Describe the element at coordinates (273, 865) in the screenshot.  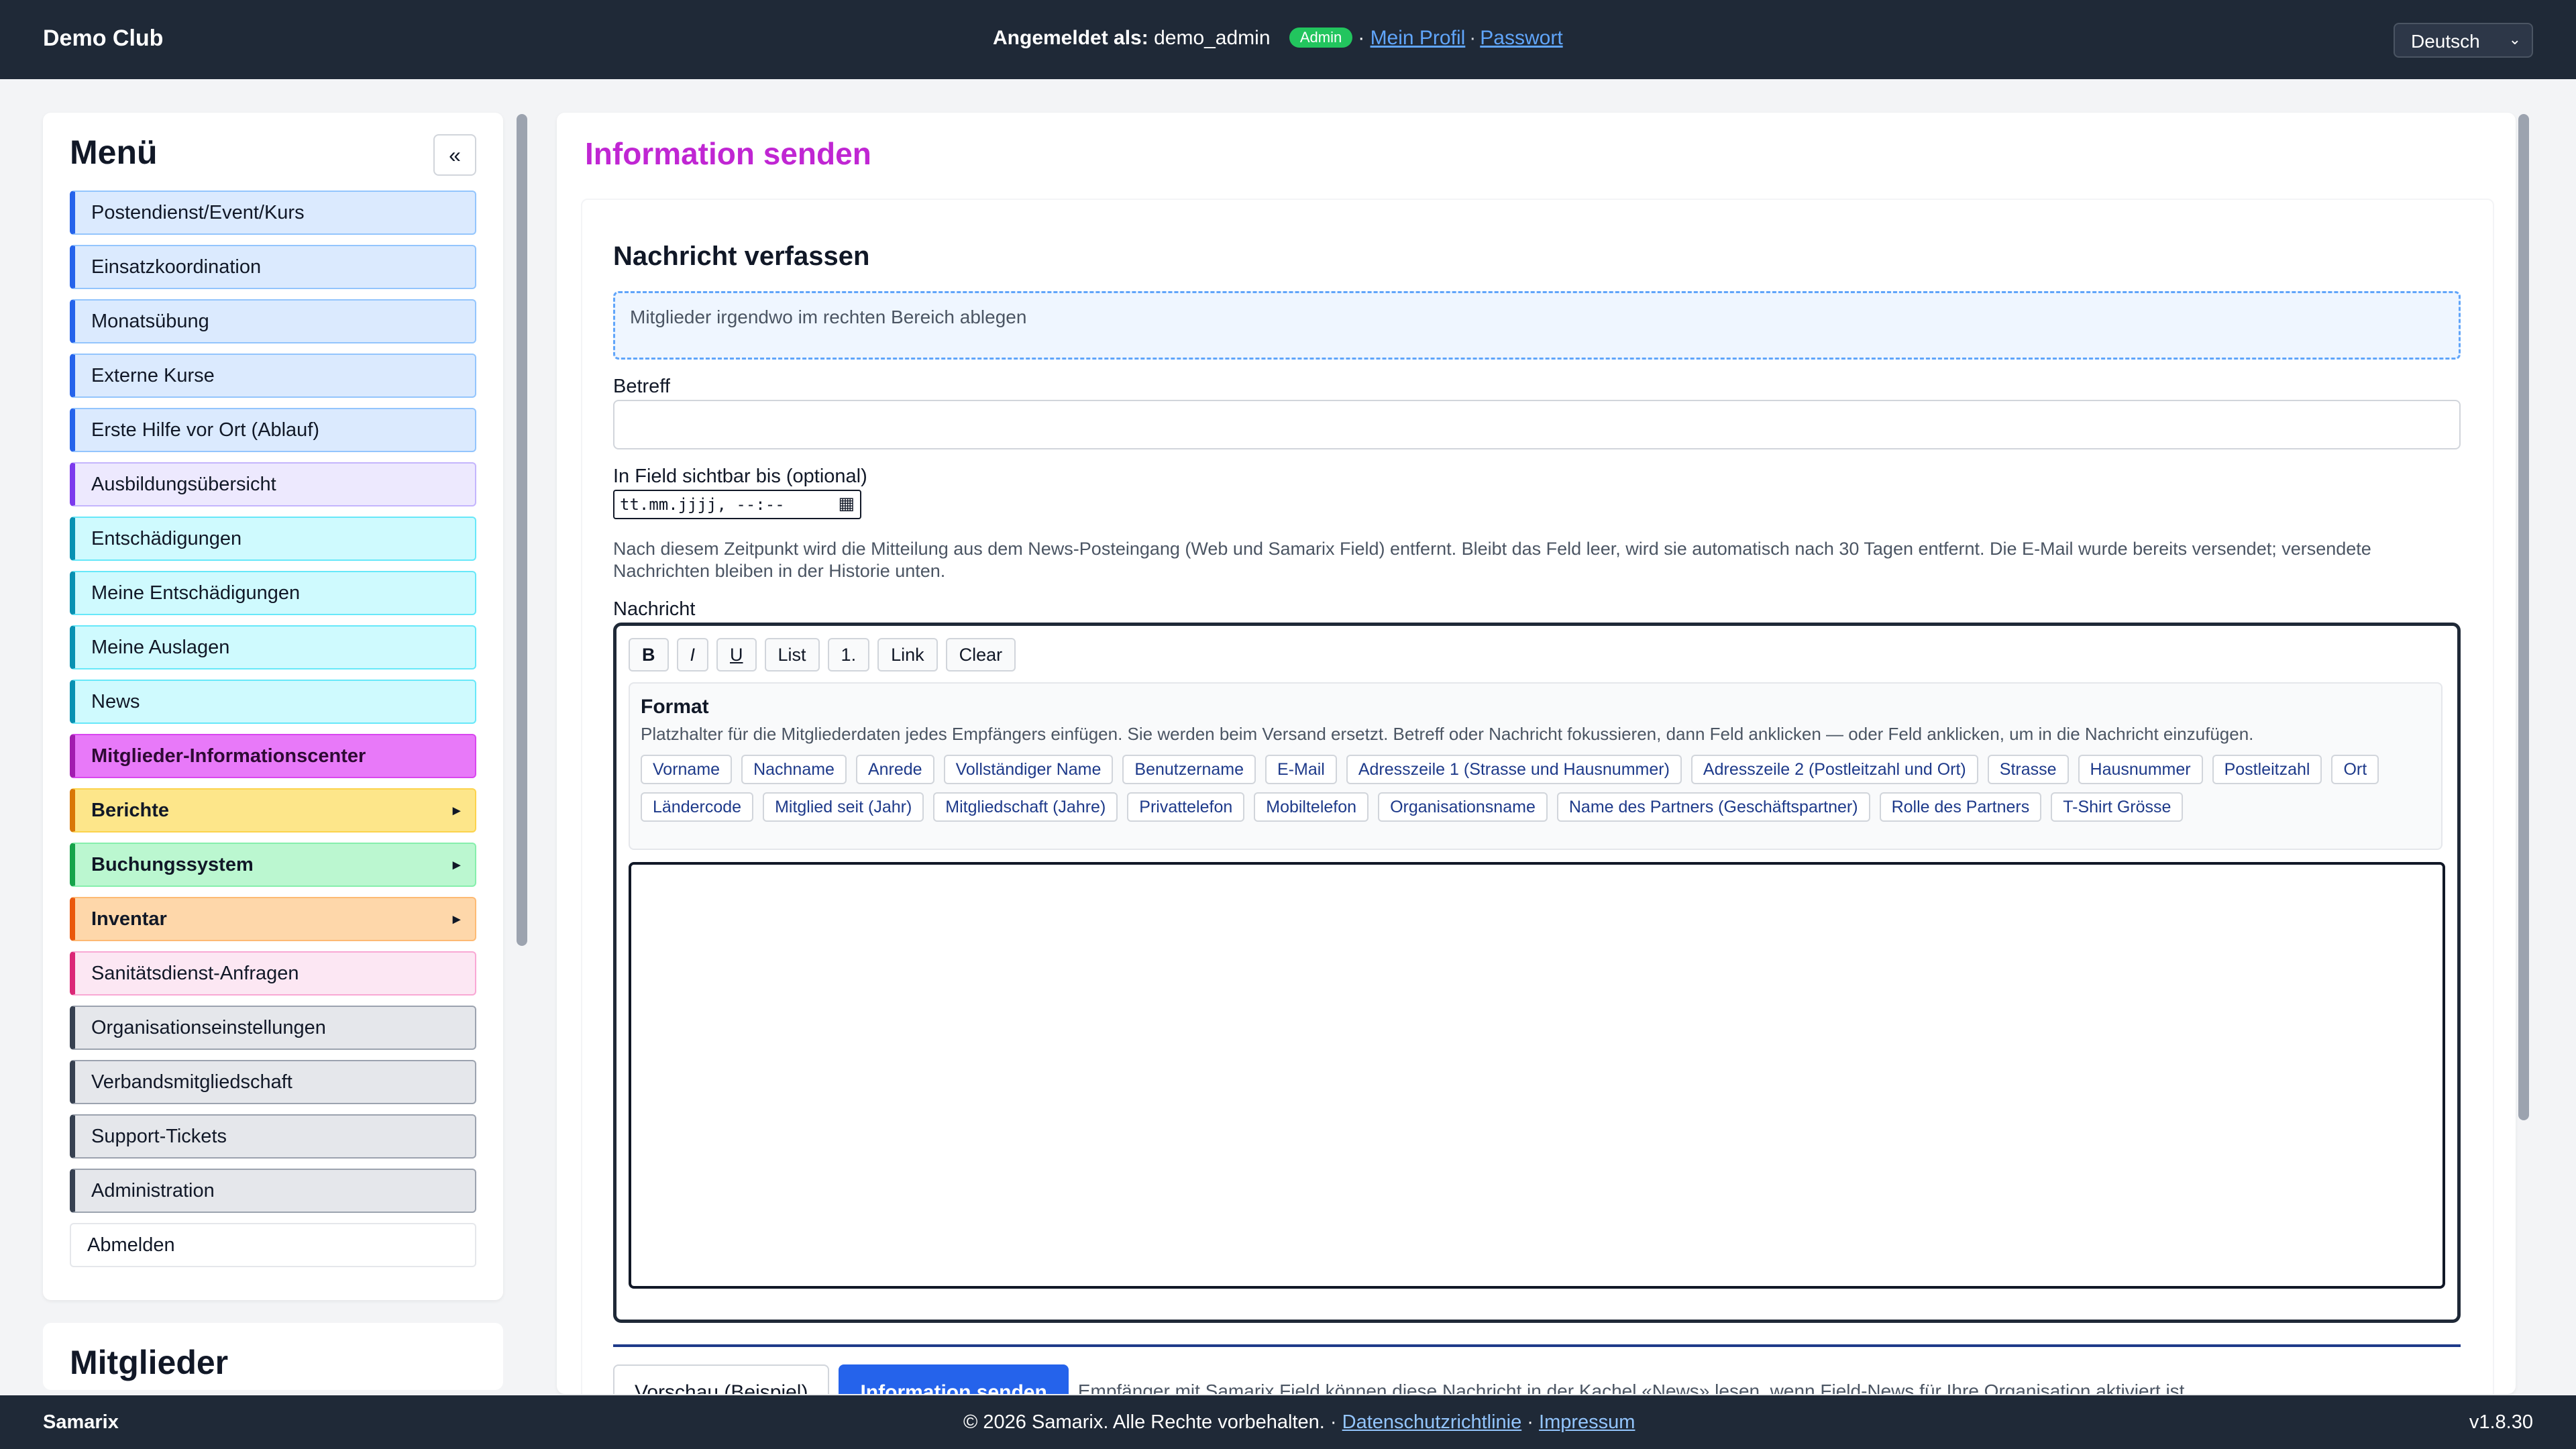
I see `menu-item-buchungssystem: Buchungssystem ▸` at that location.